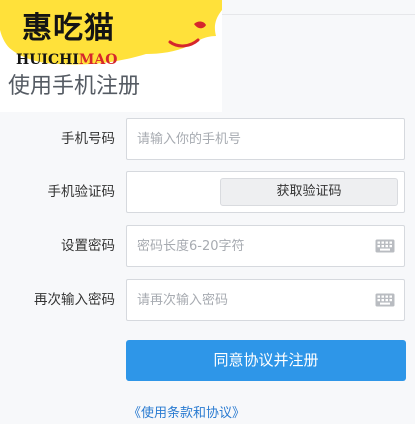  What do you see at coordinates (74, 300) in the screenshot?
I see `confirm-label: 再次输入密码` at bounding box center [74, 300].